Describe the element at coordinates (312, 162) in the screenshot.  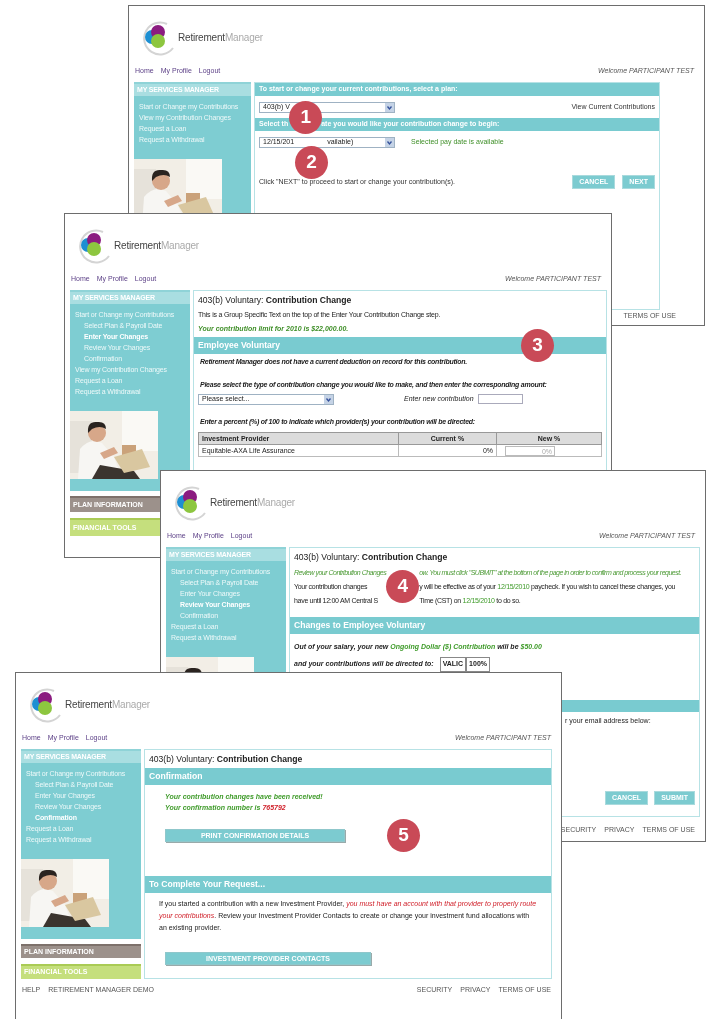
I see `step-number: 2` at that location.